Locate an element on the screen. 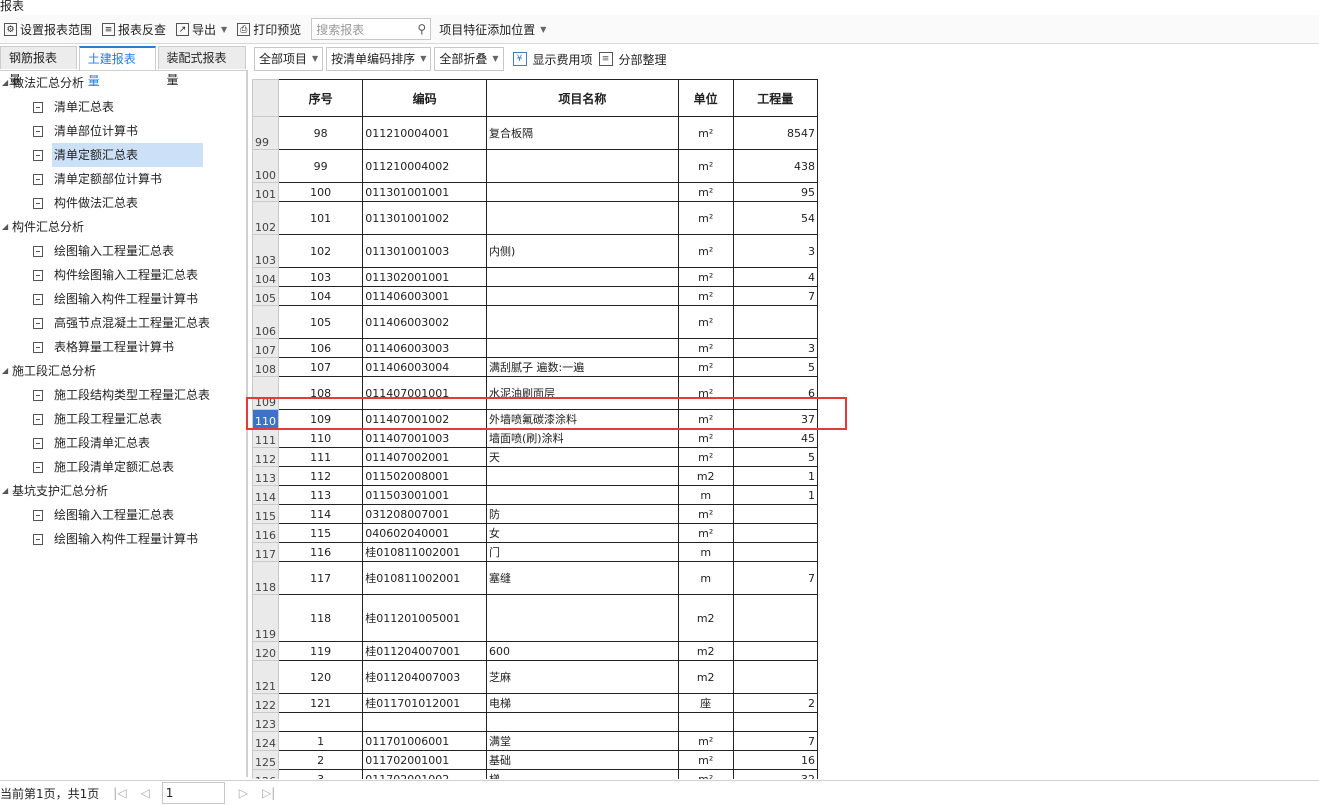 The width and height of the screenshot is (1319, 805). row-number: 111 is located at coordinates (265, 438).